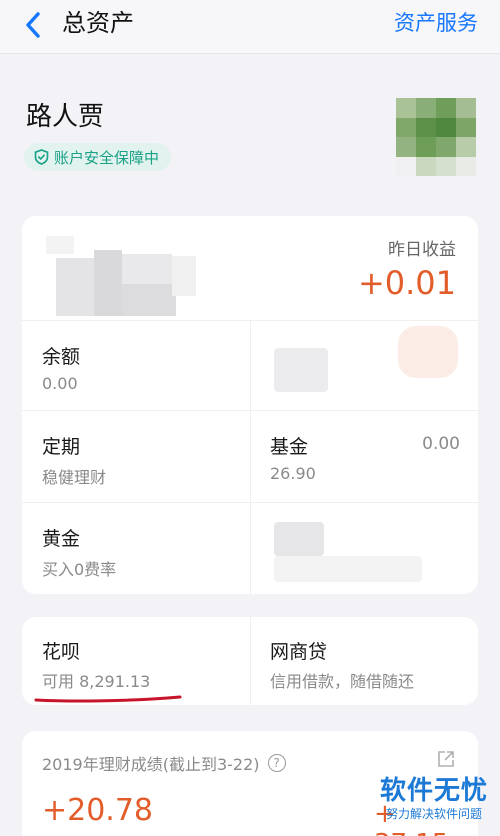 This screenshot has height=836, width=500. What do you see at coordinates (107, 157) in the screenshot?
I see `security-badge-label: 账户安全保障中` at bounding box center [107, 157].